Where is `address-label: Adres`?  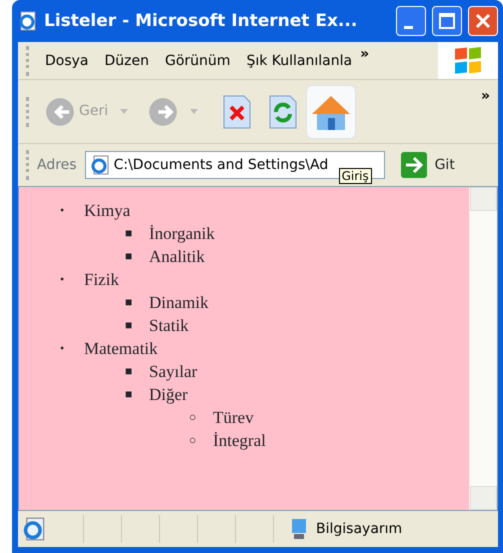
address-label: Adres is located at coordinates (57, 165).